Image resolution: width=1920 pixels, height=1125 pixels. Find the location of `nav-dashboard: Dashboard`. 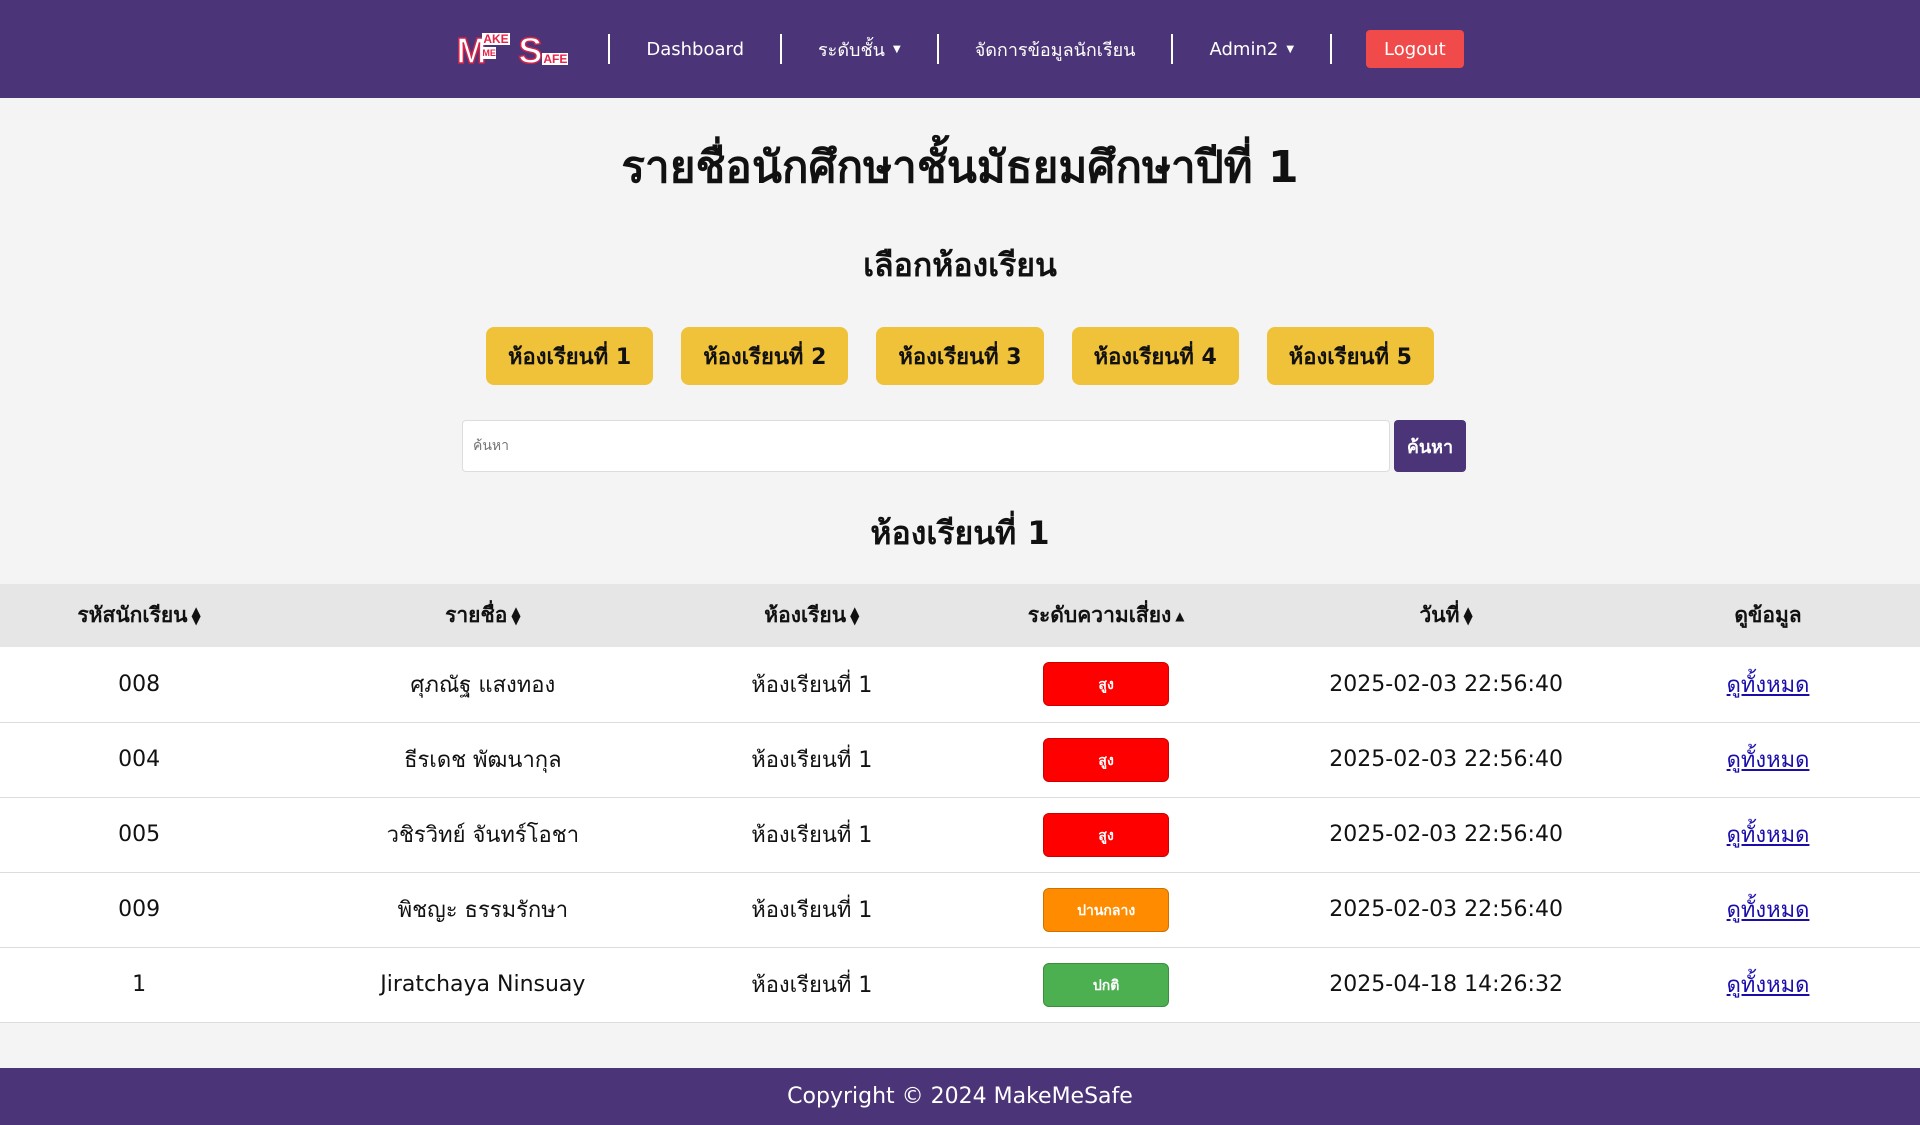

nav-dashboard: Dashboard is located at coordinates (695, 49).